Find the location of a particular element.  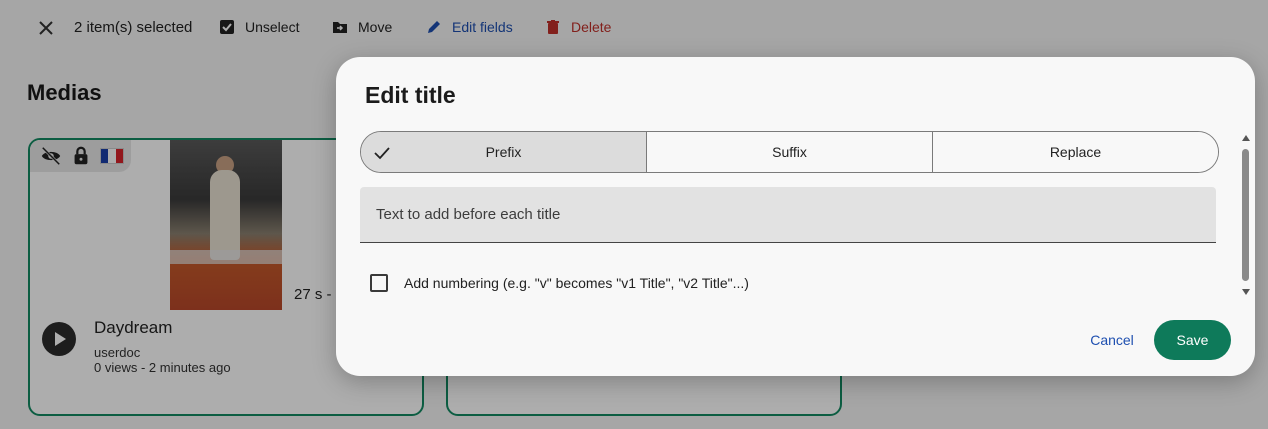

cancel-button: Cancel is located at coordinates (1112, 340).